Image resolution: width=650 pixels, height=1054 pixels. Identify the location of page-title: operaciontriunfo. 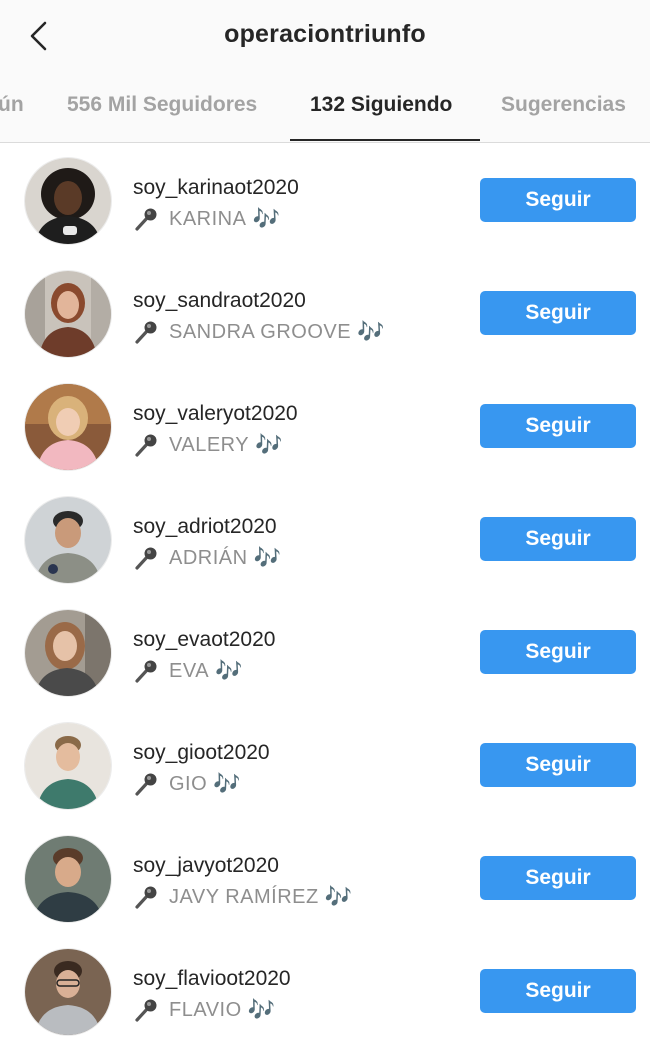
(325, 34).